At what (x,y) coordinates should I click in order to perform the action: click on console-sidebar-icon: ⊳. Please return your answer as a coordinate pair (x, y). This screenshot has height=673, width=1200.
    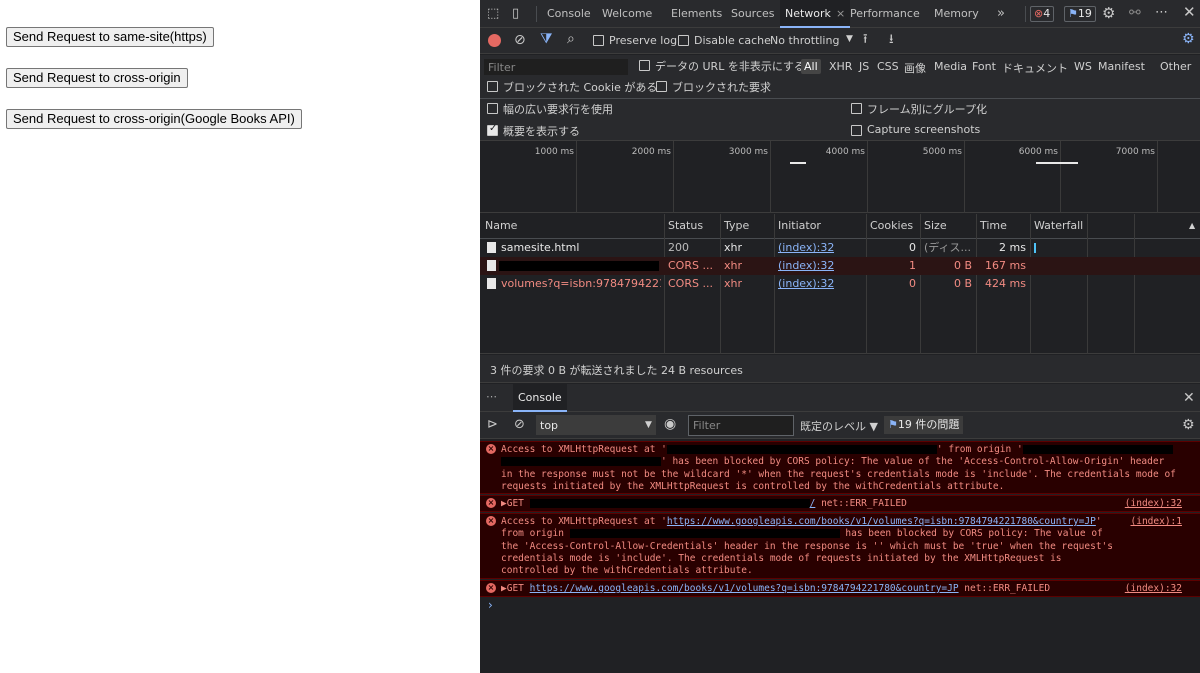
    Looking at the image, I should click on (492, 424).